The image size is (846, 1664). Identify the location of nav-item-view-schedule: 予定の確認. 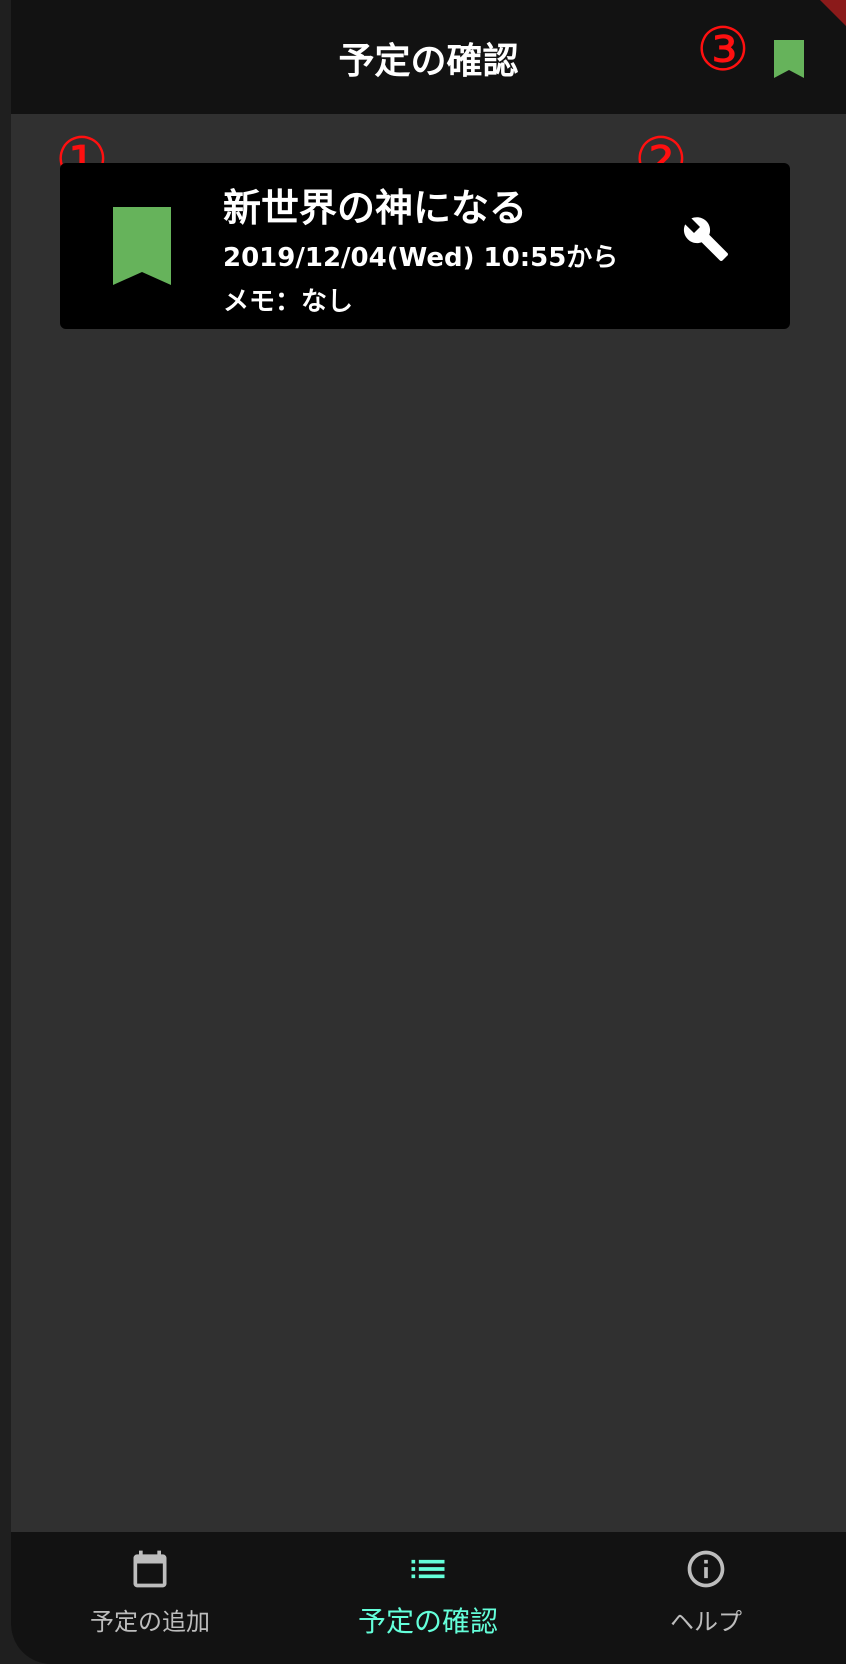
(428, 1598).